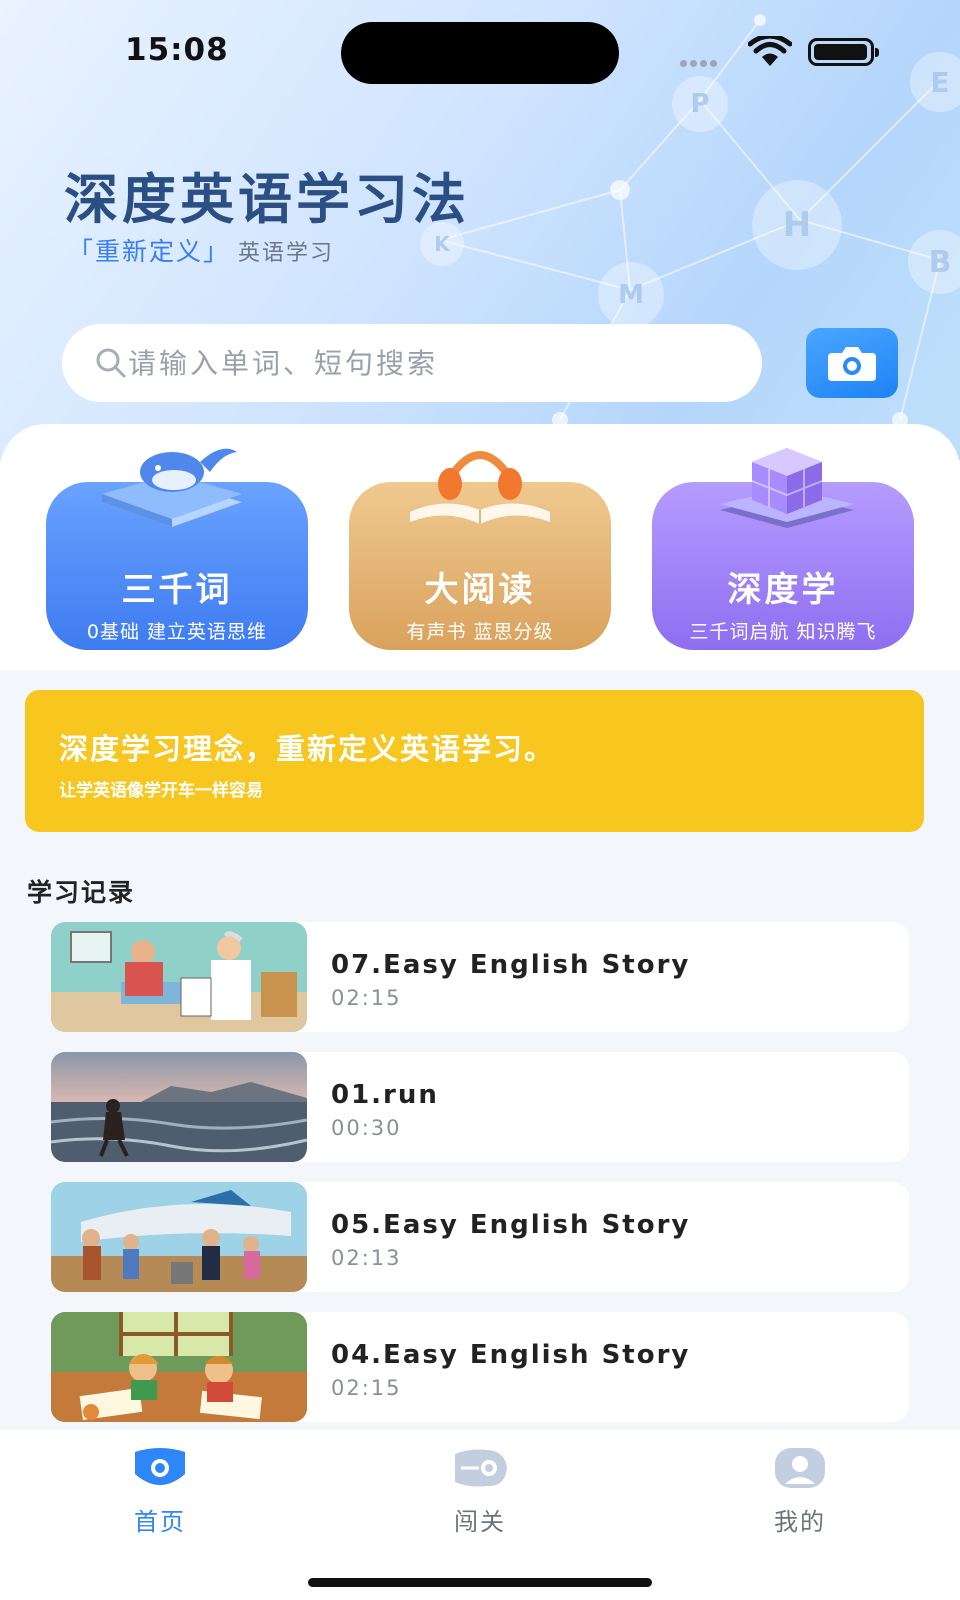 The image size is (960, 1600). I want to click on promo-banner: 深度学习理念，重新定义英语学习。 让学英语像学开车一样容易, so click(474, 761).